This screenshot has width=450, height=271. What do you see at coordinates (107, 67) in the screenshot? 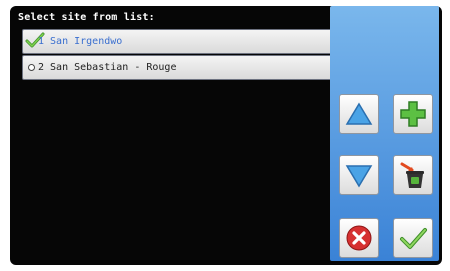
I see `site-label: 2 San Sebastian - Rouge` at bounding box center [107, 67].